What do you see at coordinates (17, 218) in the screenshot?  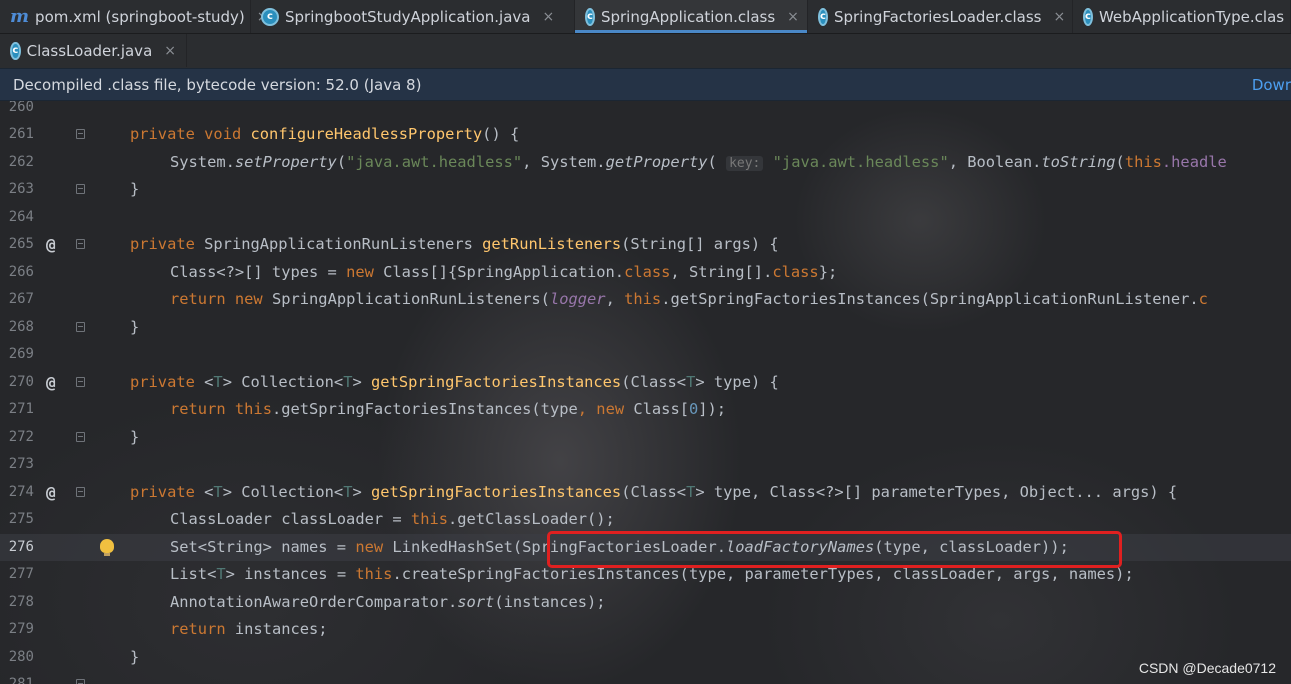 I see `line-number: 264` at bounding box center [17, 218].